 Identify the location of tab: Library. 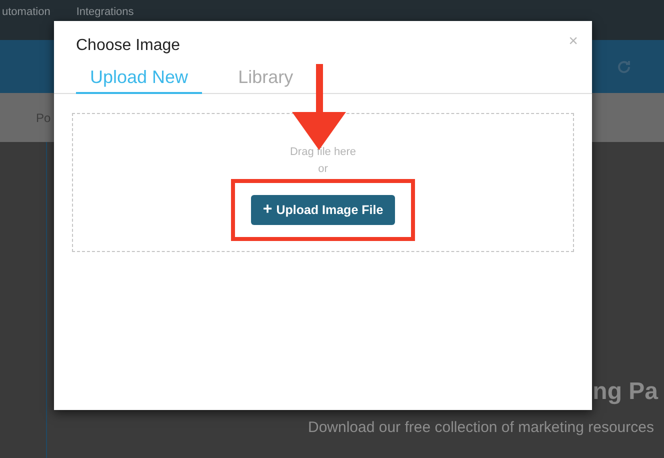
(266, 80).